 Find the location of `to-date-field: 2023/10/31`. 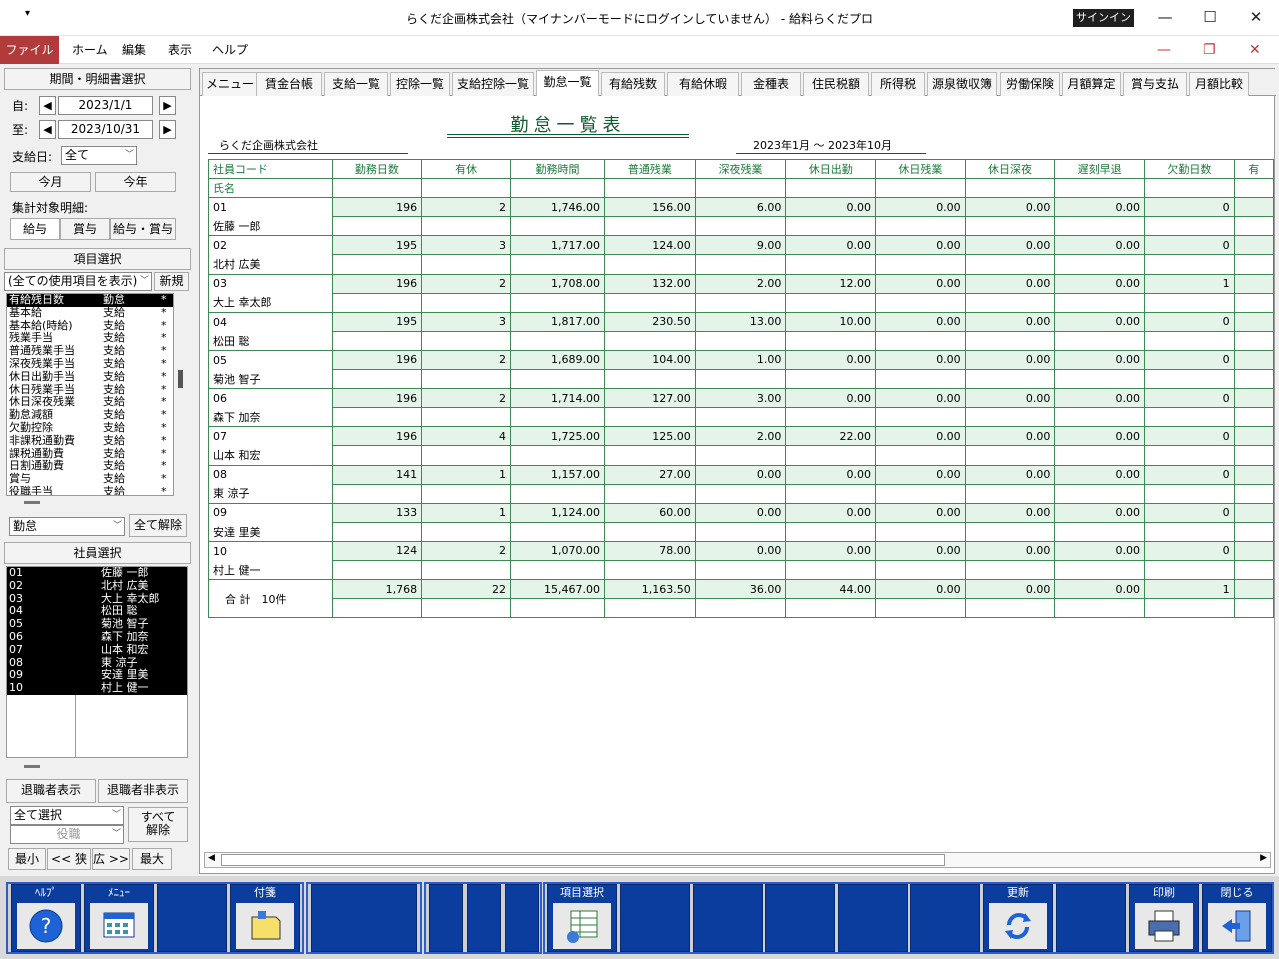

to-date-field: 2023/10/31 is located at coordinates (105, 129).